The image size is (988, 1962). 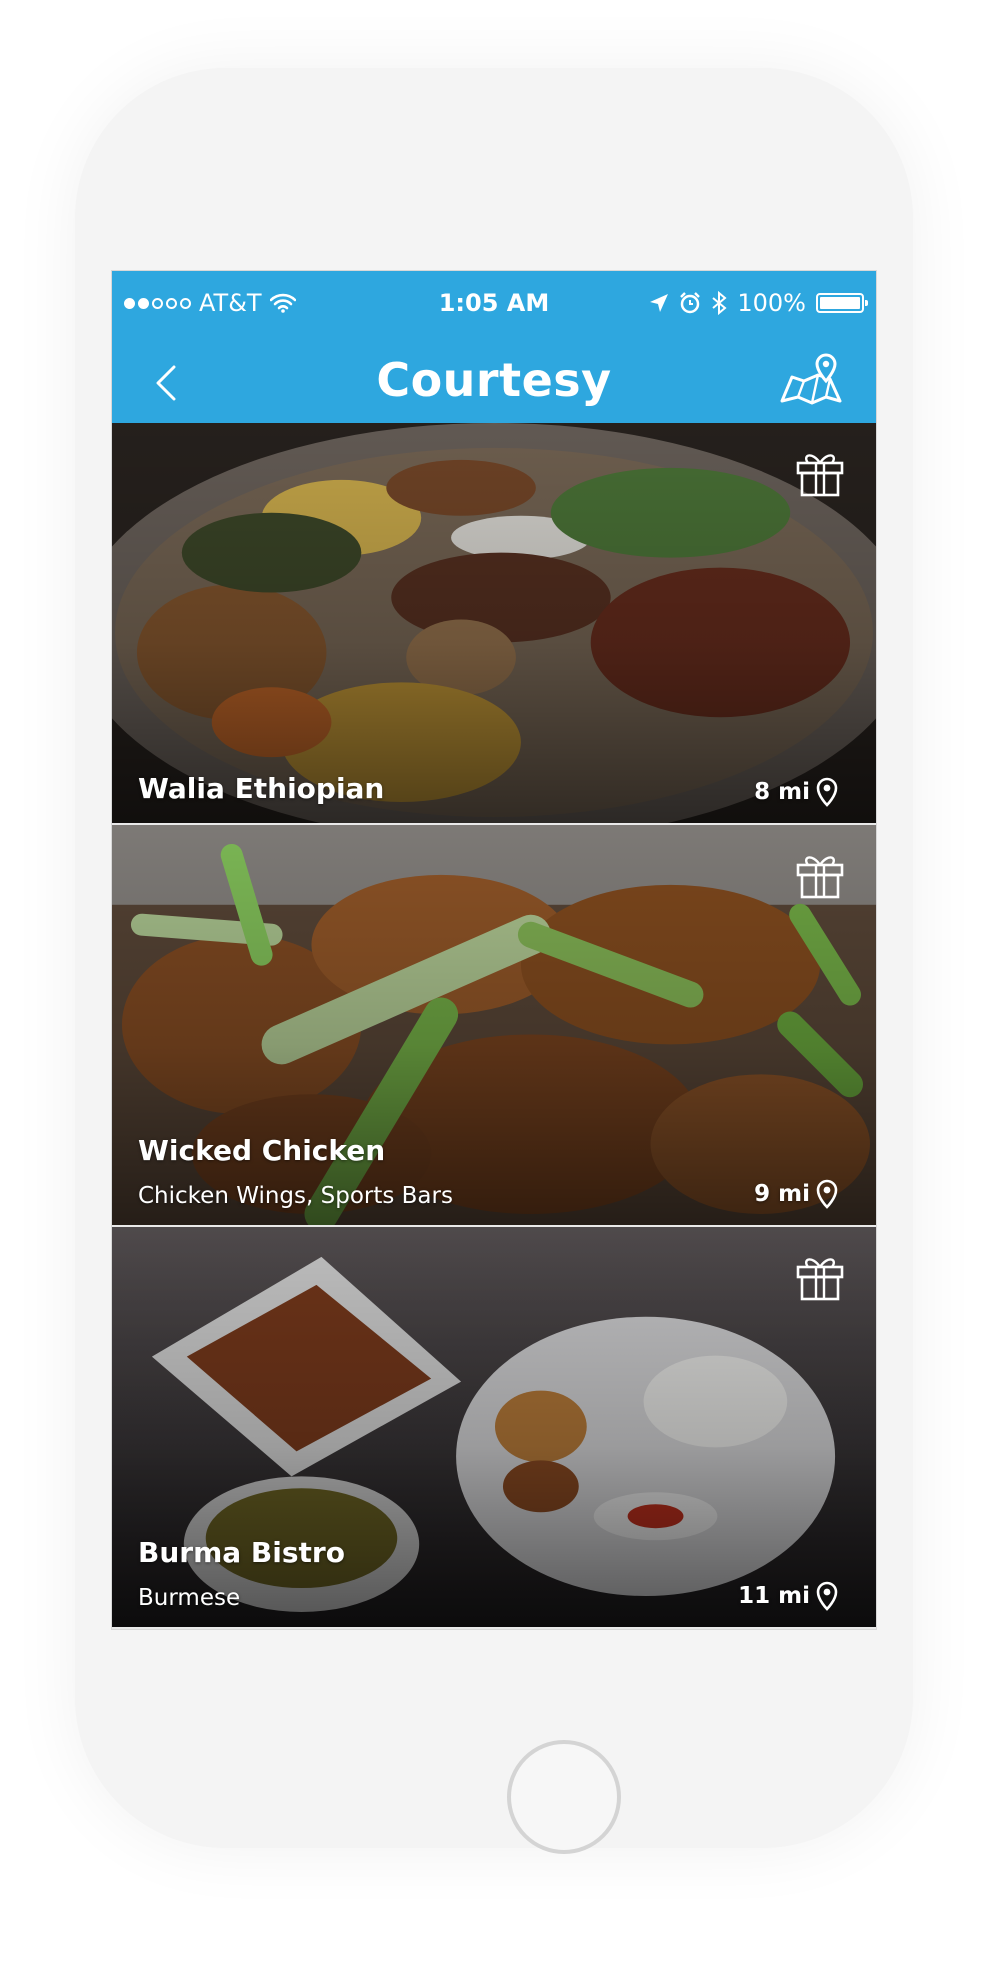 I want to click on distance-label: 9 mi, so click(x=782, y=1194).